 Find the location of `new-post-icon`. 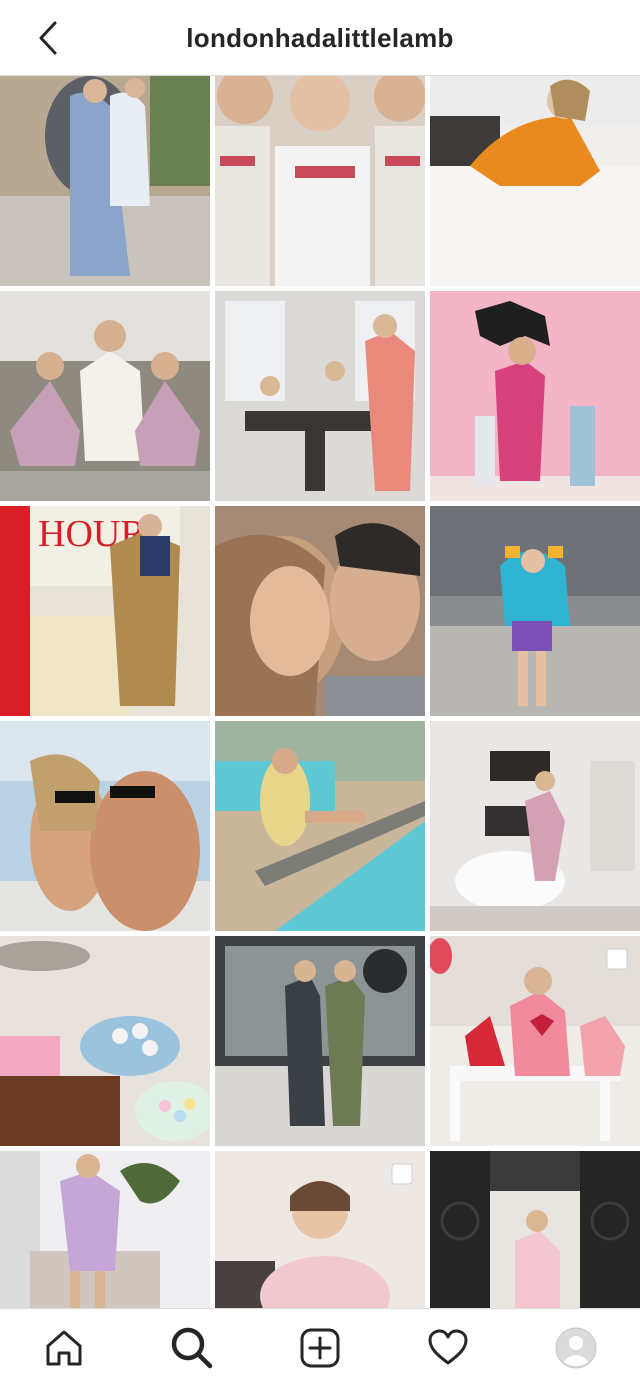

new-post-icon is located at coordinates (320, 1347).